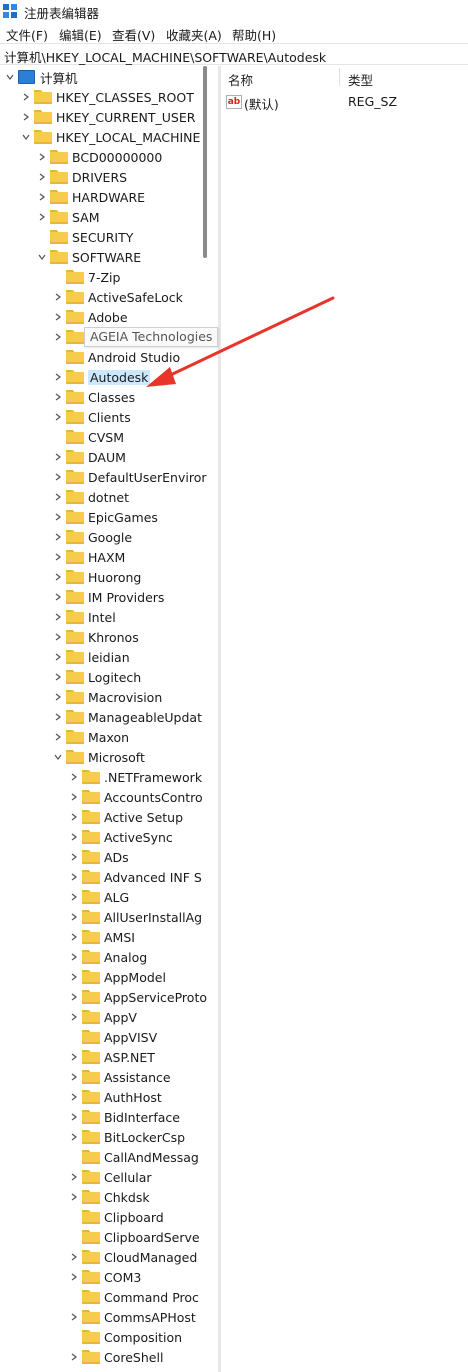  What do you see at coordinates (135, 917) in the screenshot?
I see `tree-node-microsoft-key: AllUserInstallAg` at bounding box center [135, 917].